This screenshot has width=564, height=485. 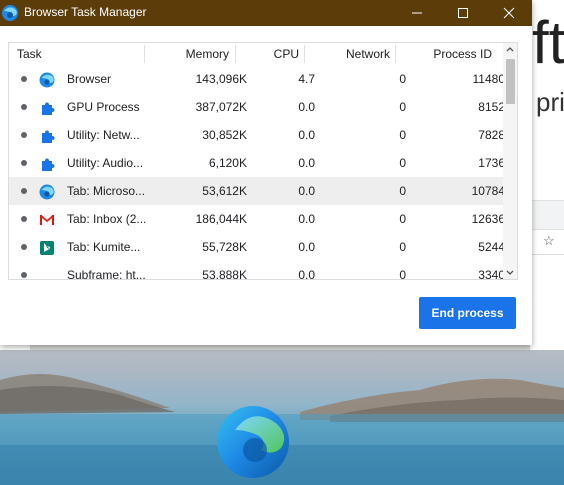 I want to click on column-header-process-id: Process ID, so click(x=462, y=54).